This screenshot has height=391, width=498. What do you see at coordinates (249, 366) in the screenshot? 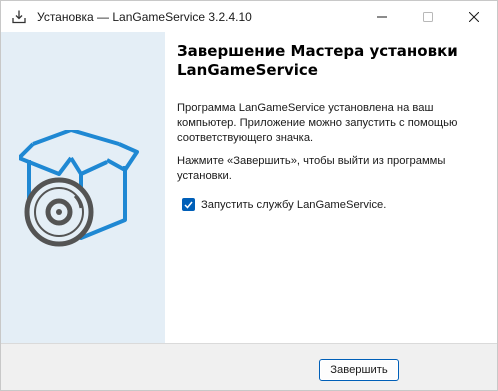
I see `footer-bar: Завершить` at bounding box center [249, 366].